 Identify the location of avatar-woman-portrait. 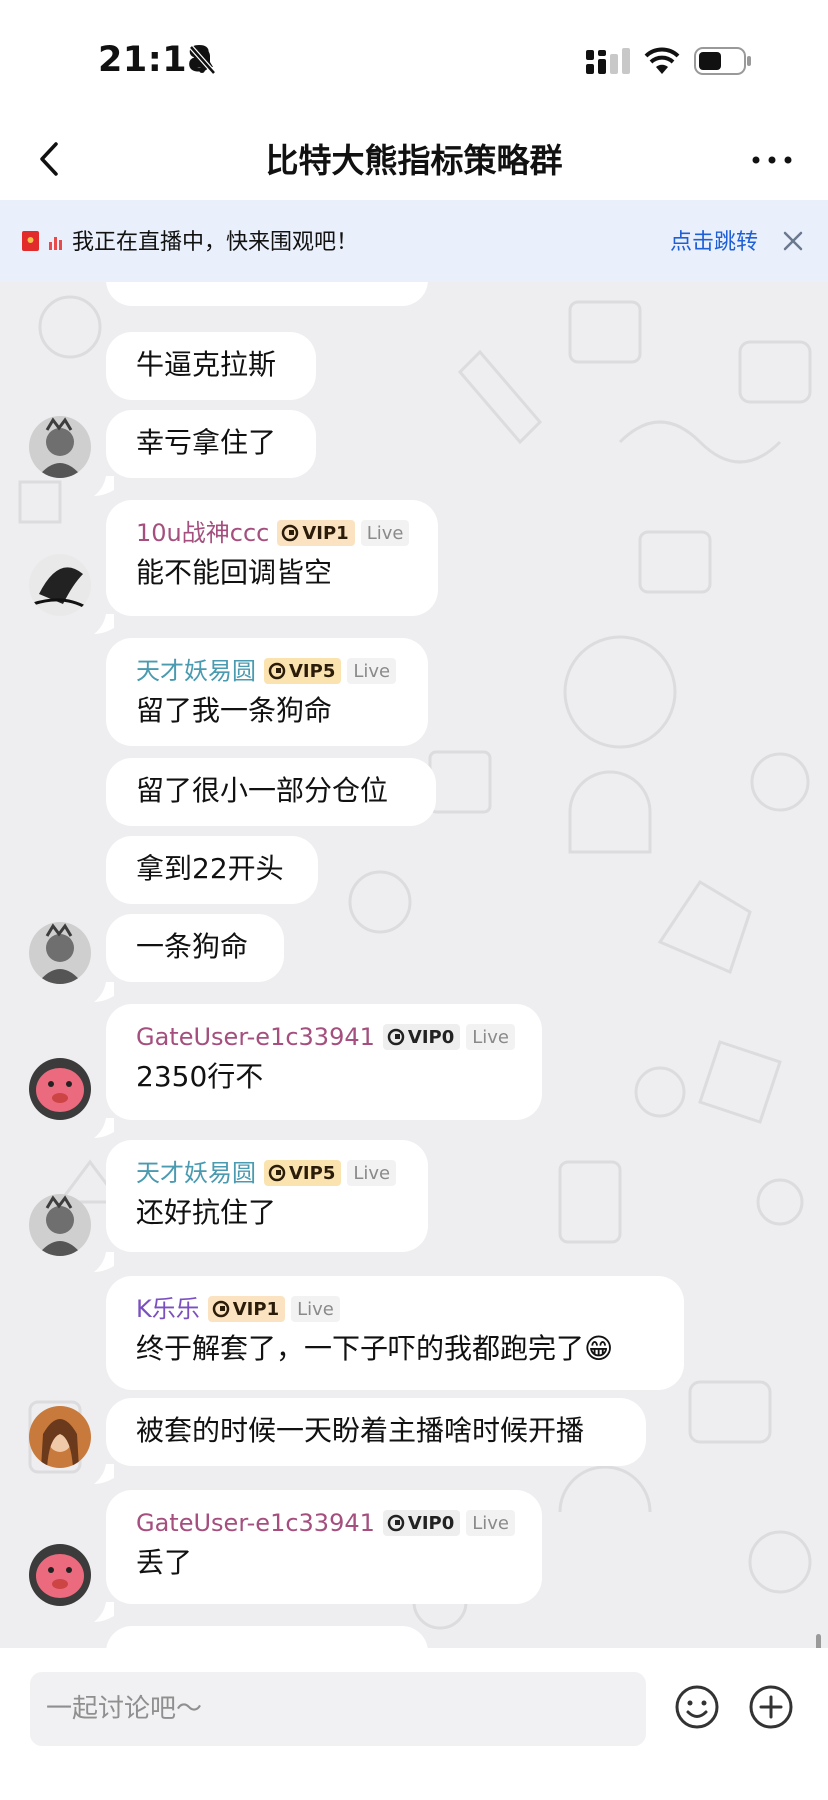
(60, 1437).